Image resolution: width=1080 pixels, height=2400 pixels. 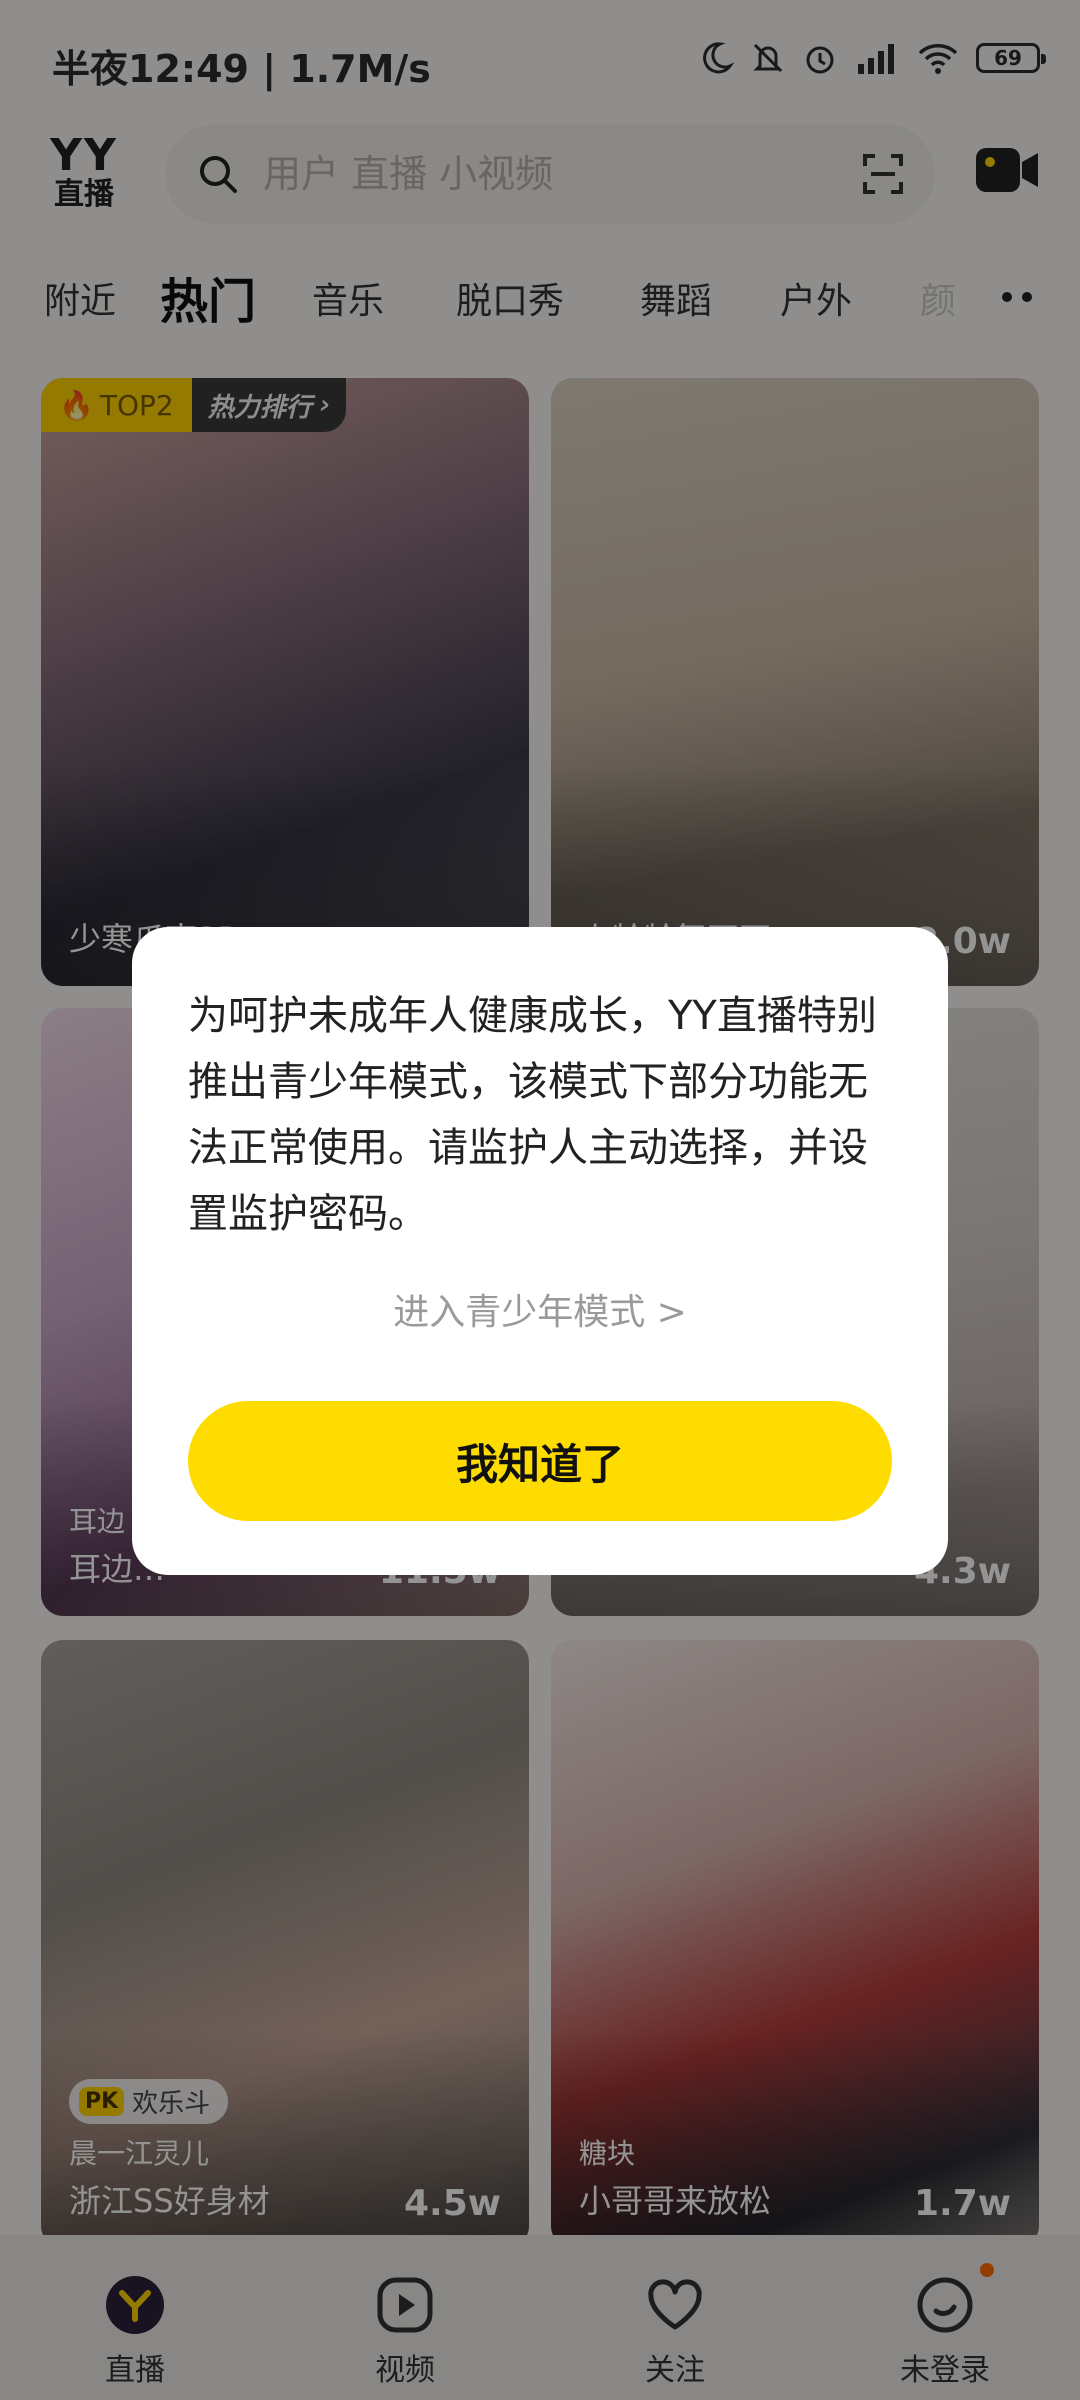 What do you see at coordinates (540, 1461) in the screenshot?
I see `confirm-button: 我知道了` at bounding box center [540, 1461].